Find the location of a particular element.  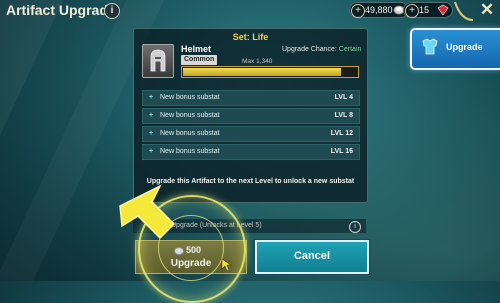

close-icon: ✕ is located at coordinates (487, 10).